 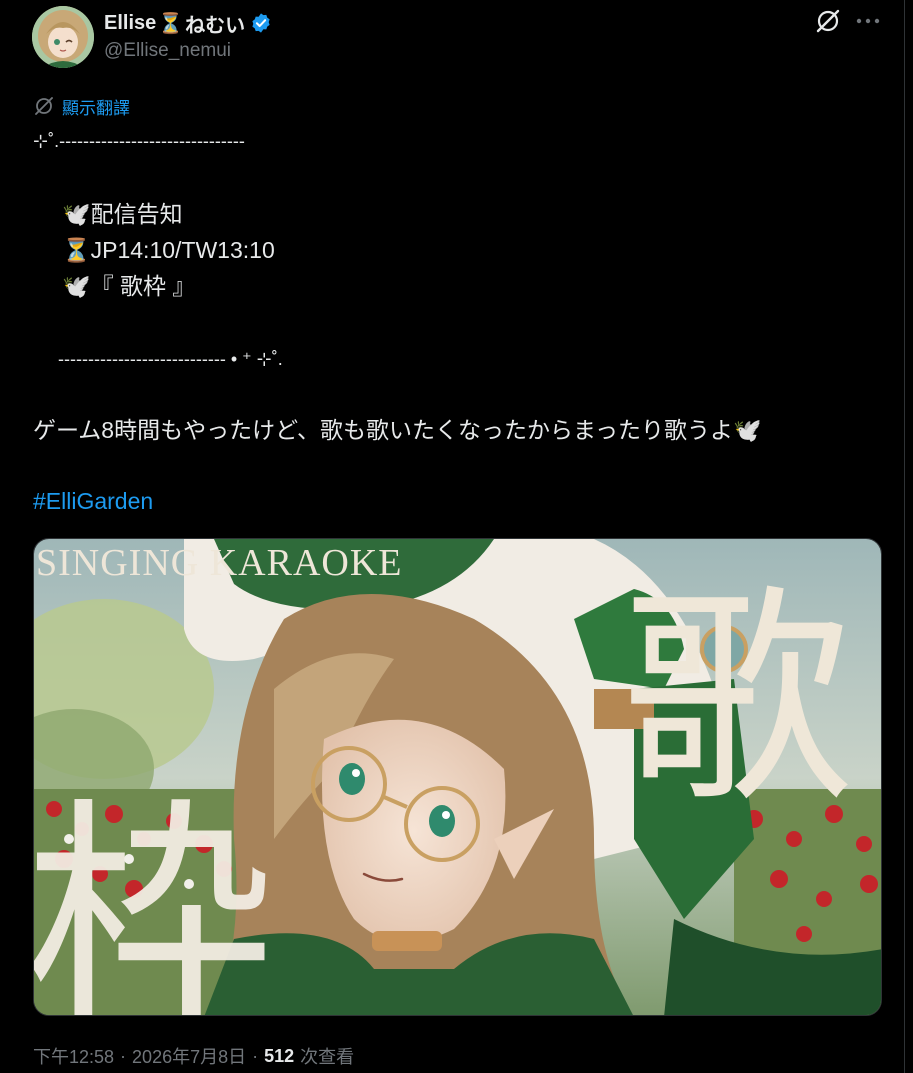 I want to click on author-name-row: Ellise ⏳ ねむい, so click(x=188, y=23).